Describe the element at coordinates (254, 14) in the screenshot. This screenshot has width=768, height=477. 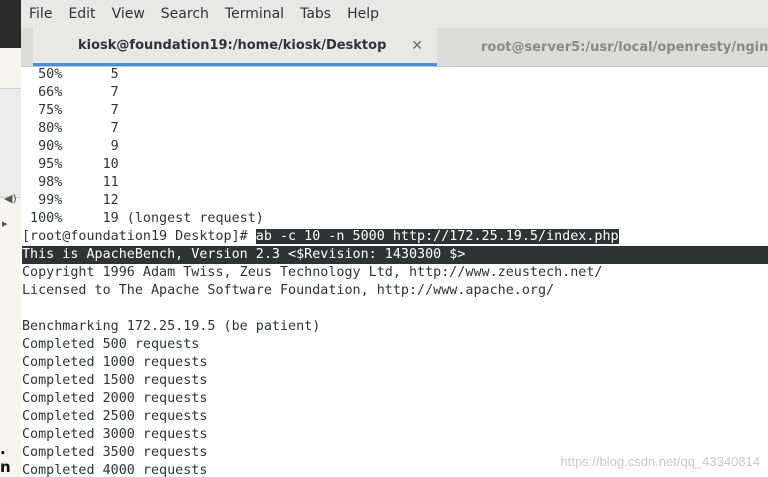
I see `menu-terminal: Terminal` at that location.